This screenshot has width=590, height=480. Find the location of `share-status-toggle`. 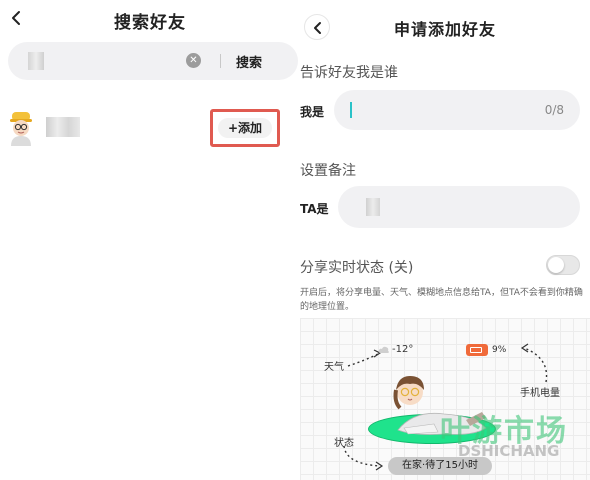

share-status-toggle is located at coordinates (563, 265).